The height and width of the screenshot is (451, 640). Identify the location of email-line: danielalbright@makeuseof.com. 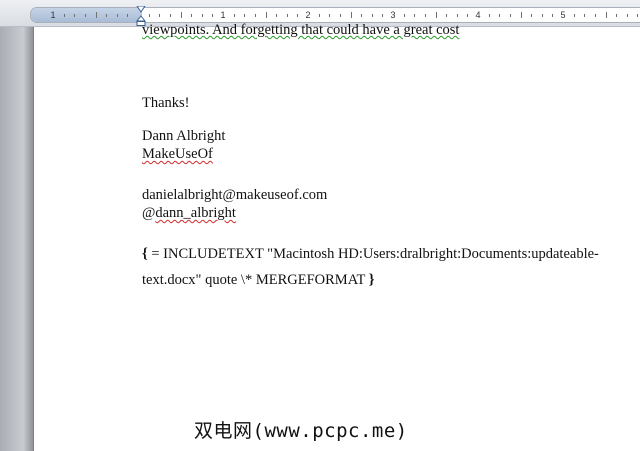
(235, 195).